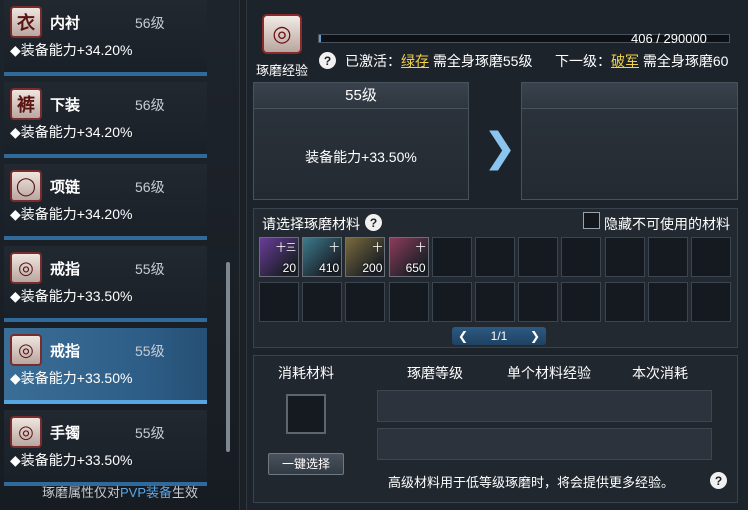 The width and height of the screenshot is (748, 510). I want to click on material-slot: 十 410, so click(322, 257).